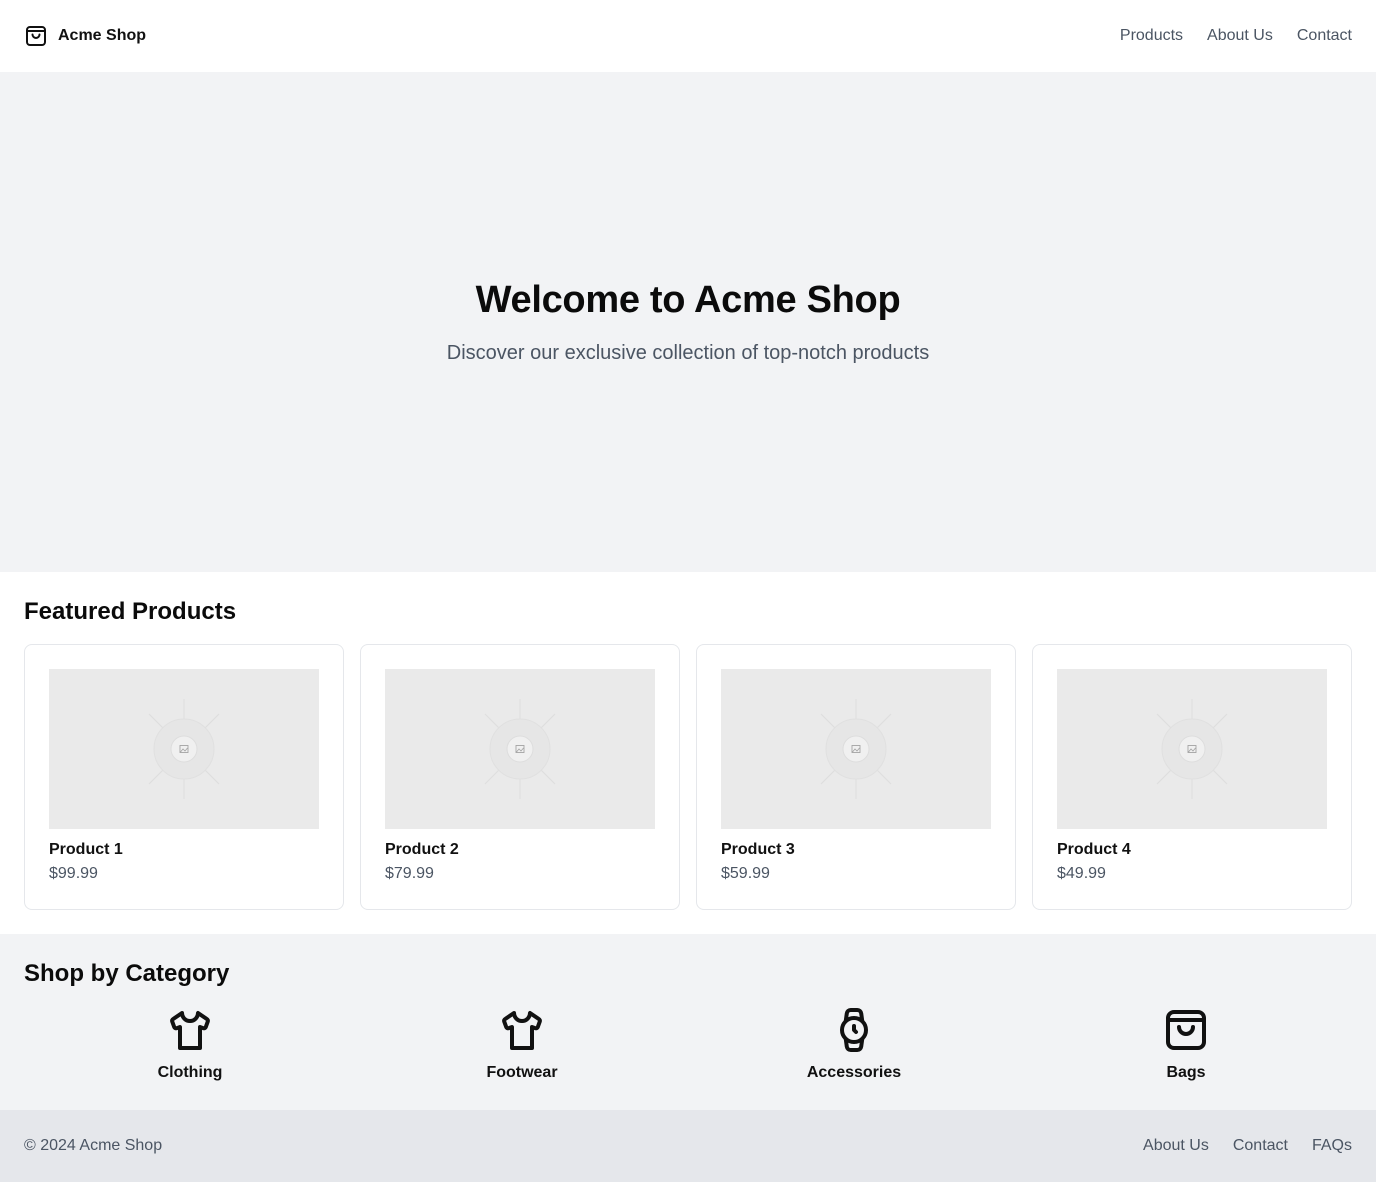 The width and height of the screenshot is (1376, 1182). What do you see at coordinates (190, 1072) in the screenshot?
I see `category-label: Clothing` at bounding box center [190, 1072].